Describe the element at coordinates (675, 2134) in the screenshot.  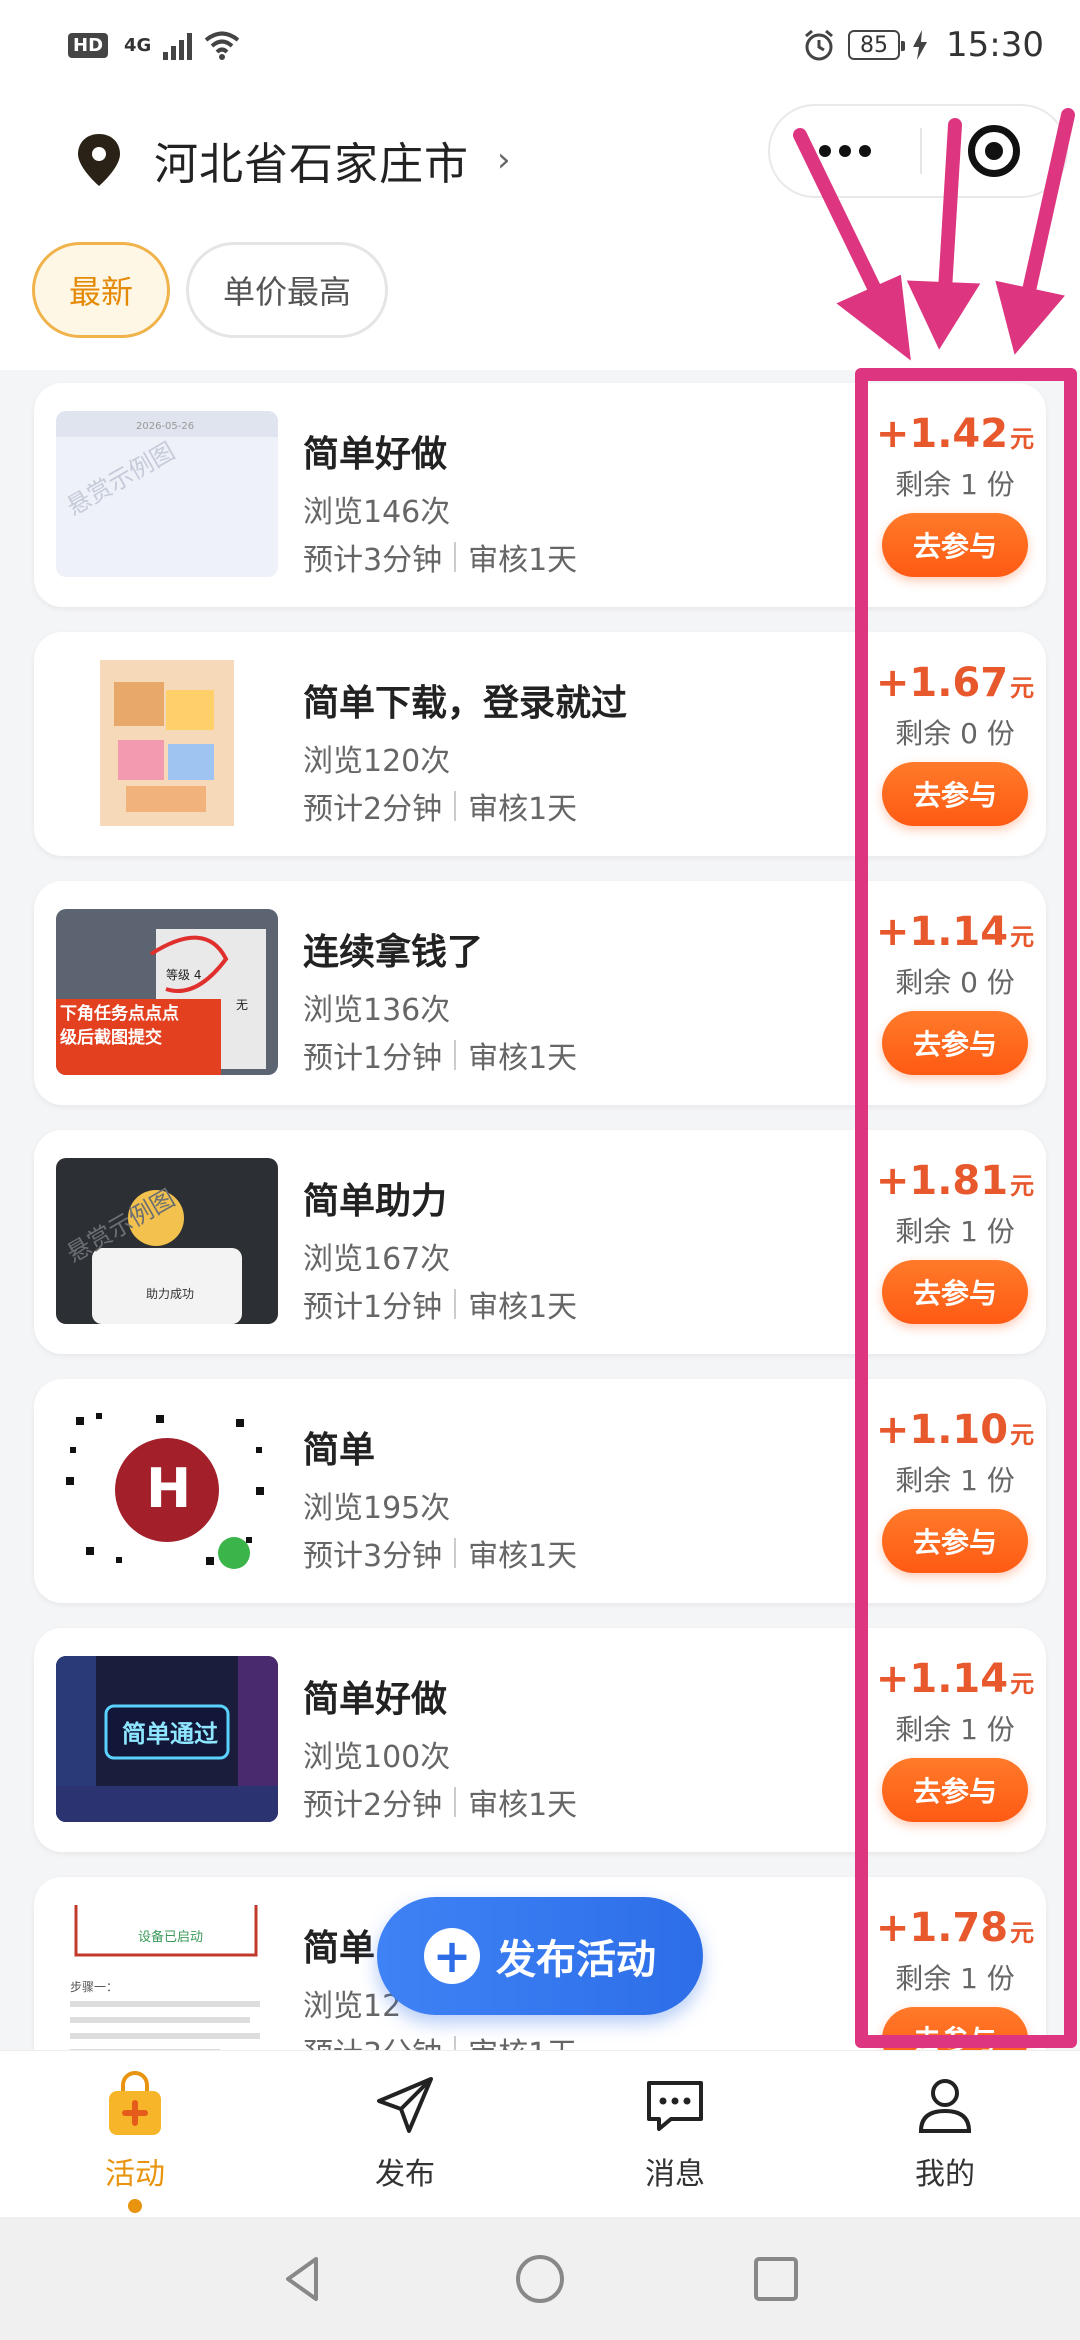
I see `tab-messages: 消息` at that location.